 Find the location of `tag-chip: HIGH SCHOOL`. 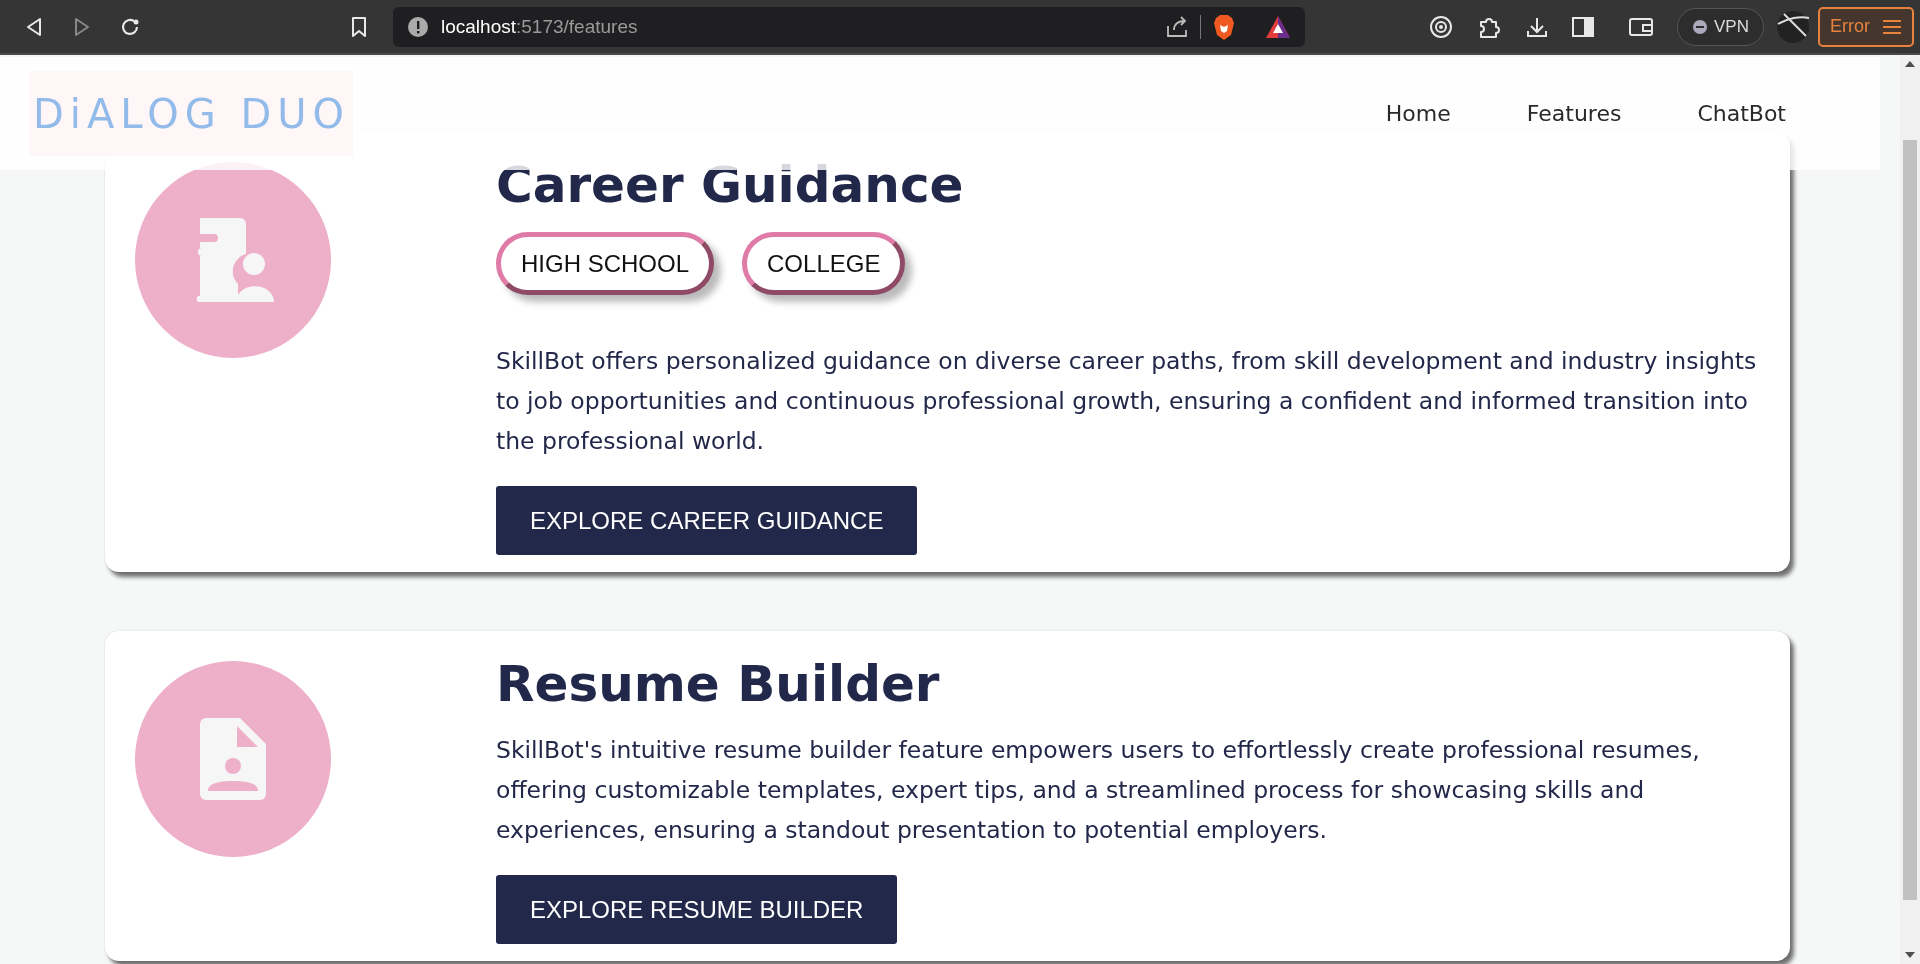

tag-chip: HIGH SCHOOL is located at coordinates (605, 263).